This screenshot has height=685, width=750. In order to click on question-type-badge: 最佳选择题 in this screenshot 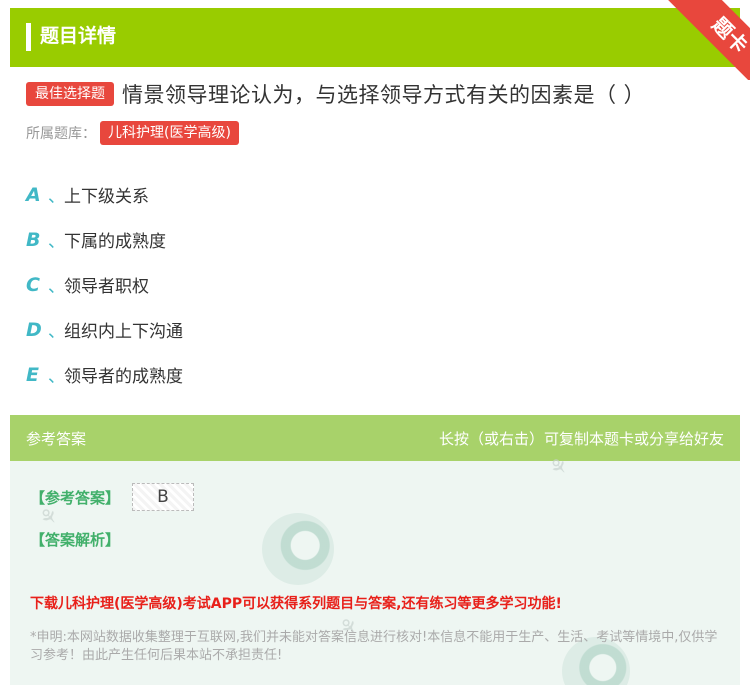, I will do `click(70, 94)`.